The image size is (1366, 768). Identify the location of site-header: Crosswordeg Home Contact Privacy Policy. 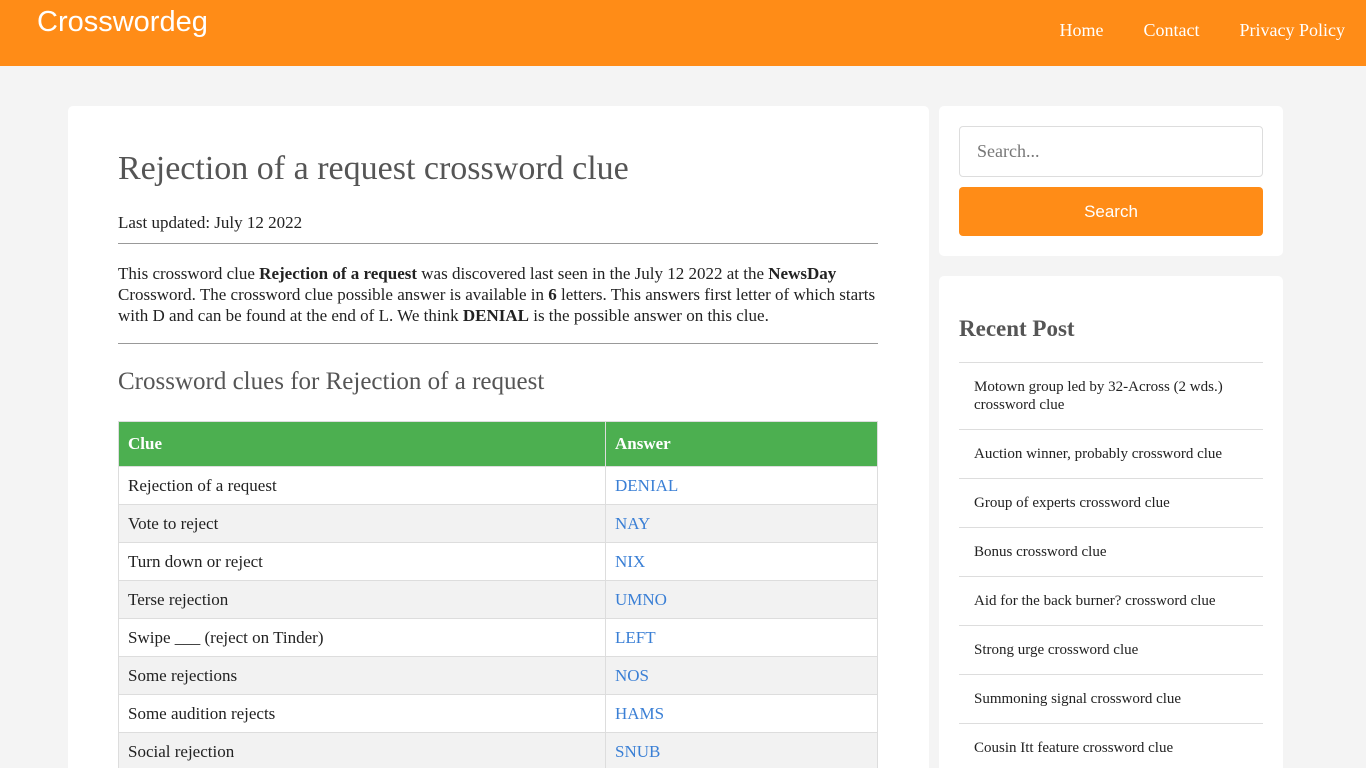
(683, 33).